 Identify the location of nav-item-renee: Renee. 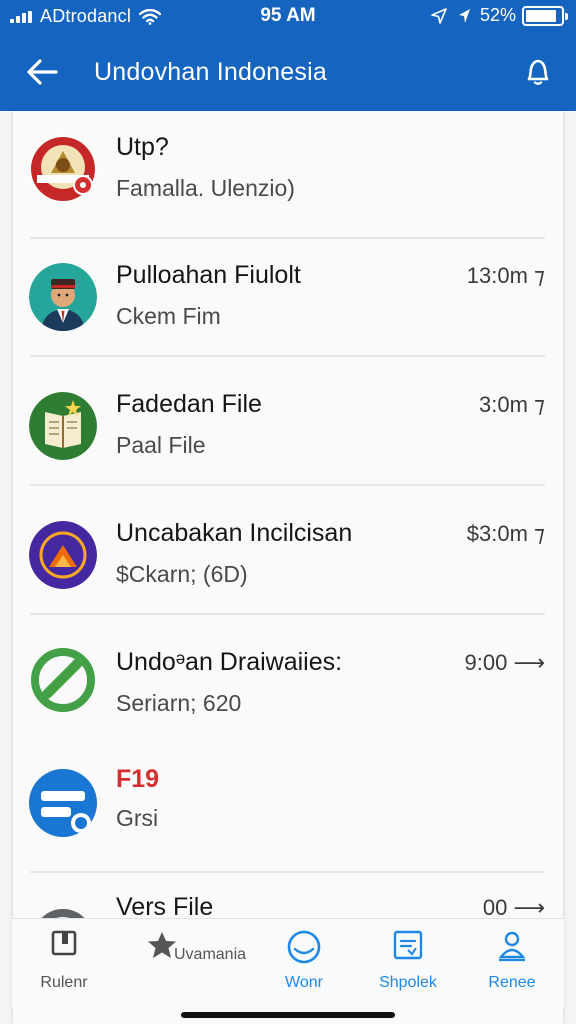
(512, 962).